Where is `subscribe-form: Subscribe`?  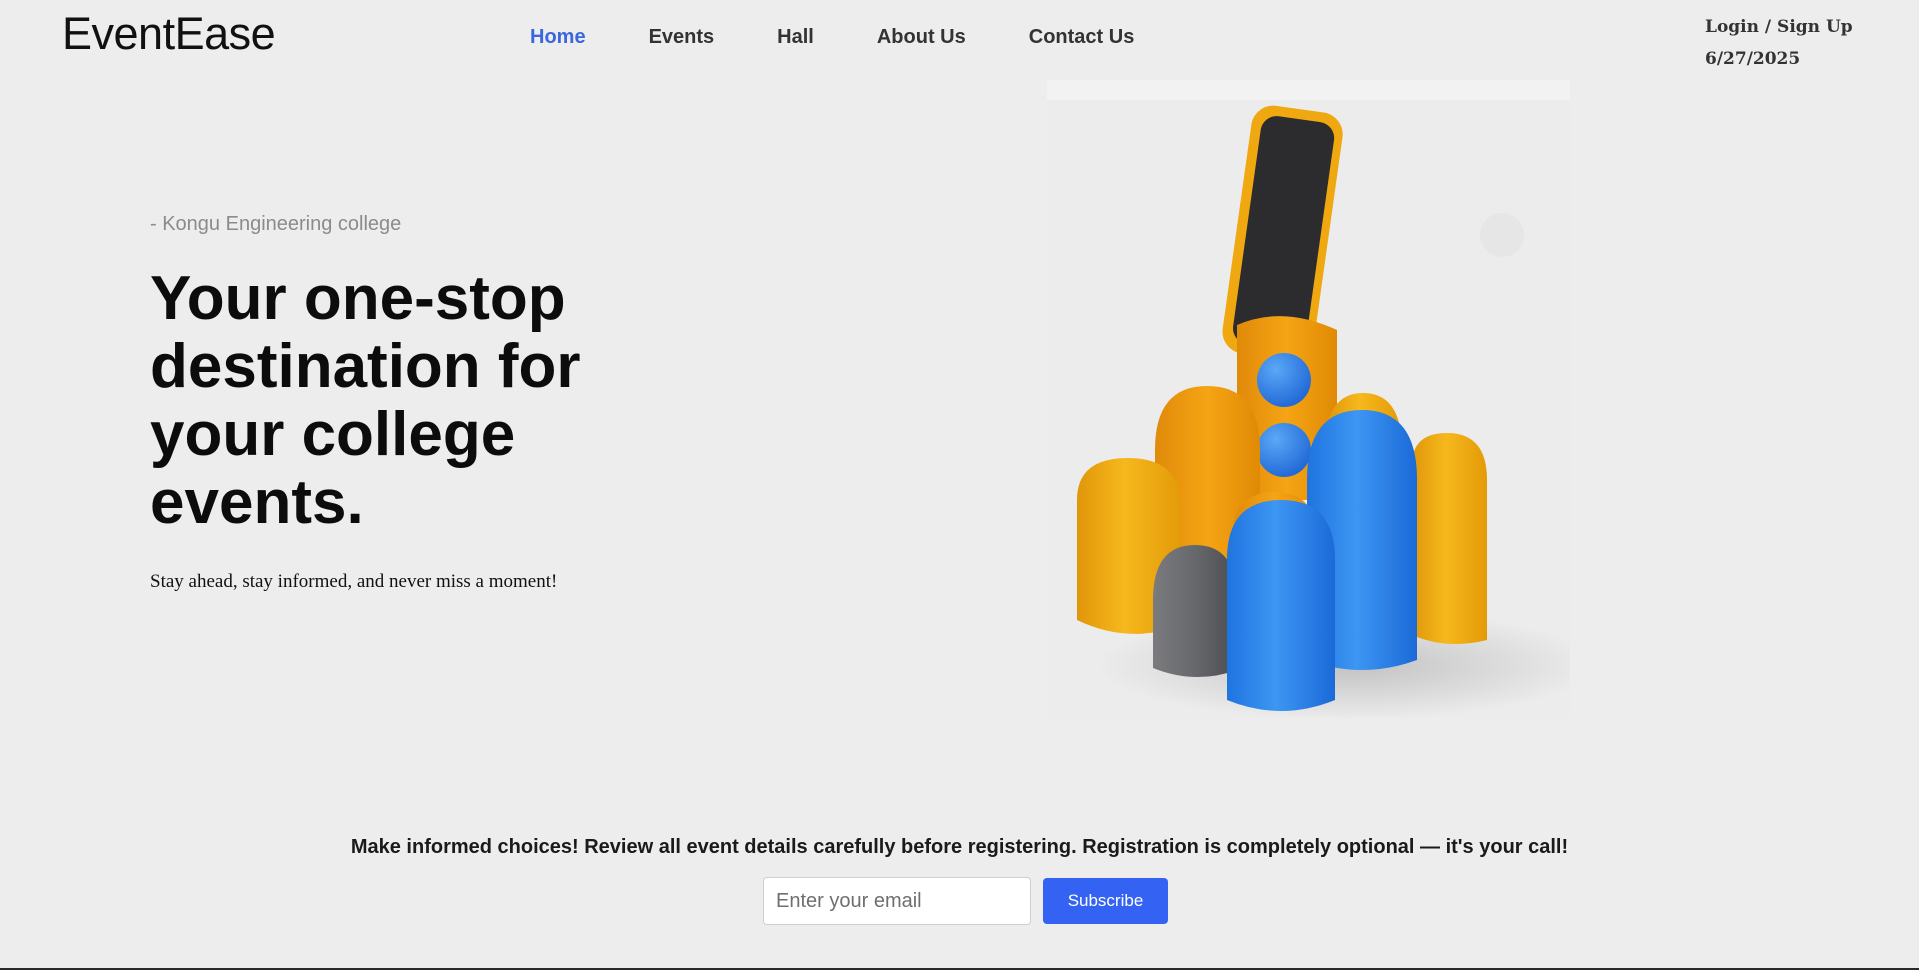 subscribe-form: Subscribe is located at coordinates (965, 901).